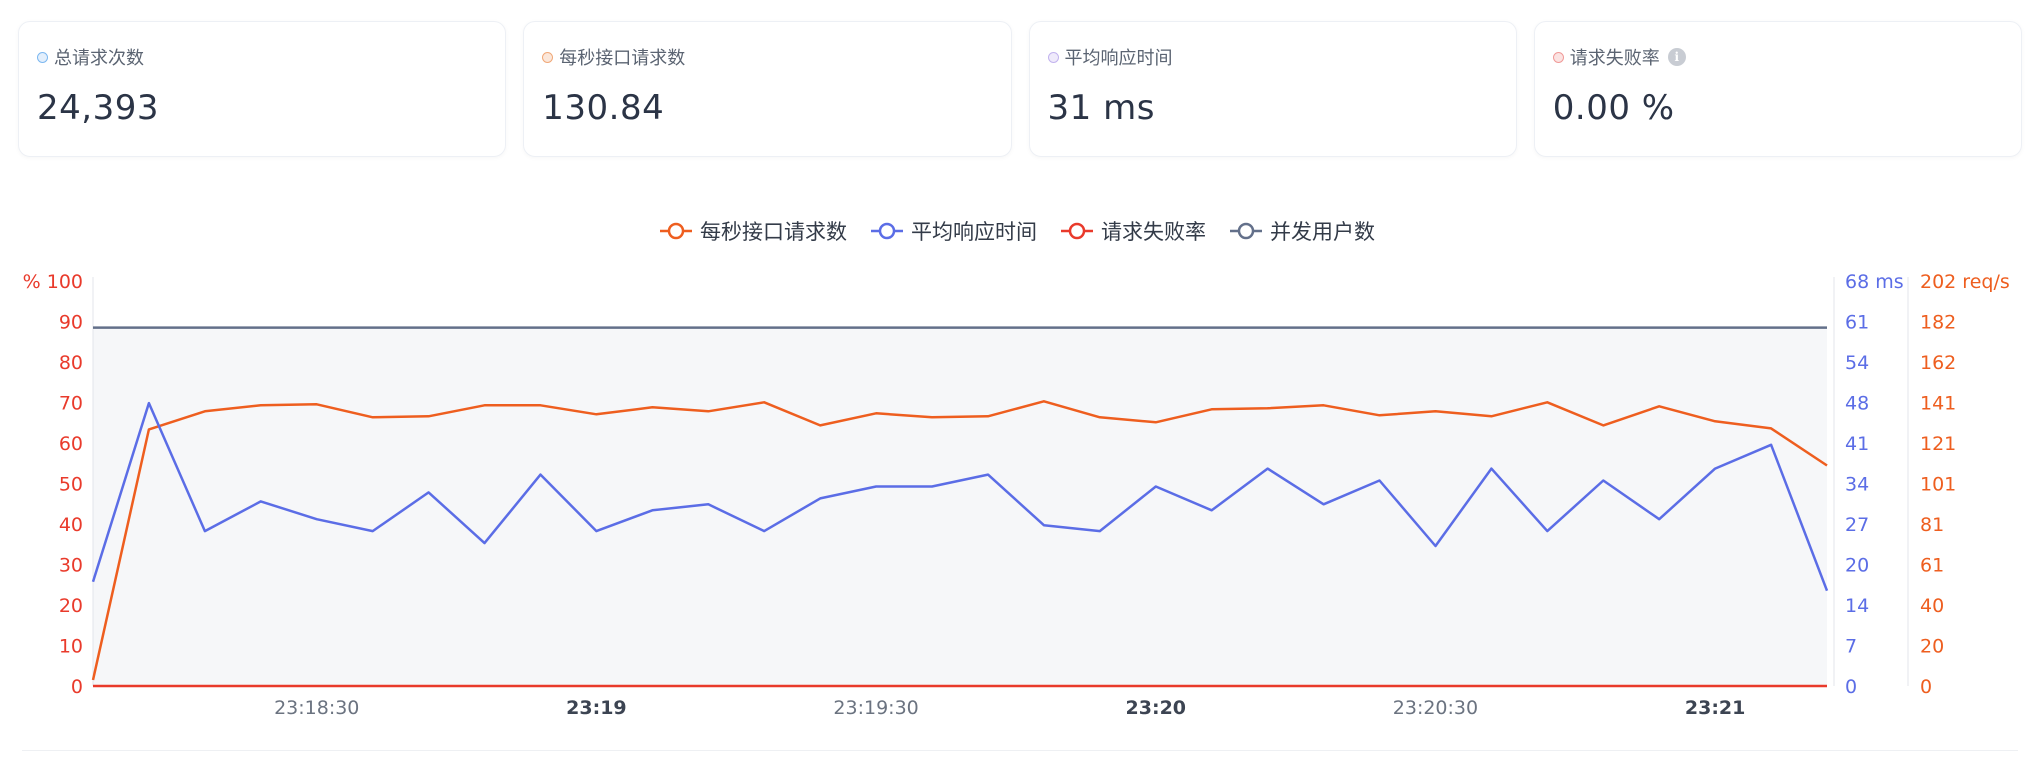  I want to click on x-axis-tick-label: 23:20:30, so click(1435, 708).